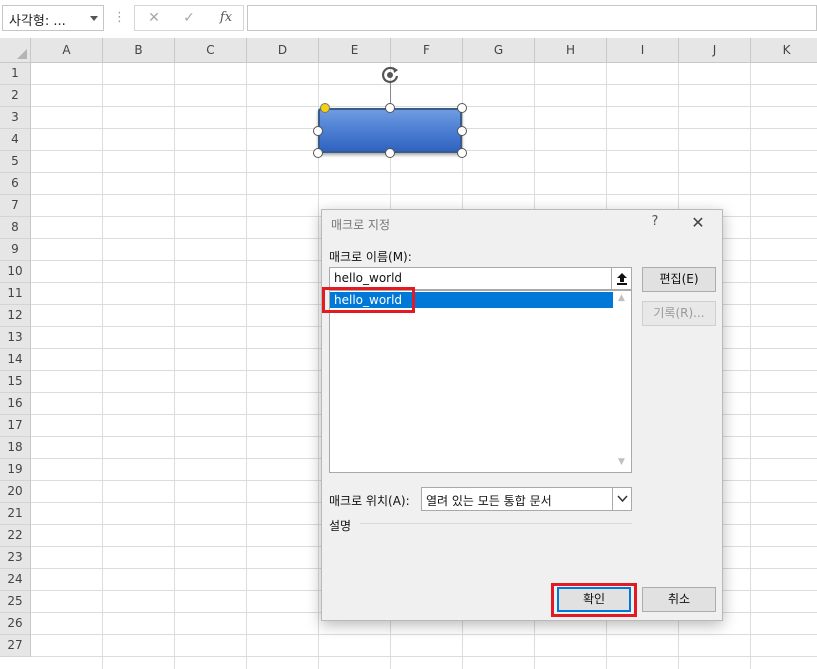 This screenshot has height=669, width=817. I want to click on row-header: 21, so click(15, 514).